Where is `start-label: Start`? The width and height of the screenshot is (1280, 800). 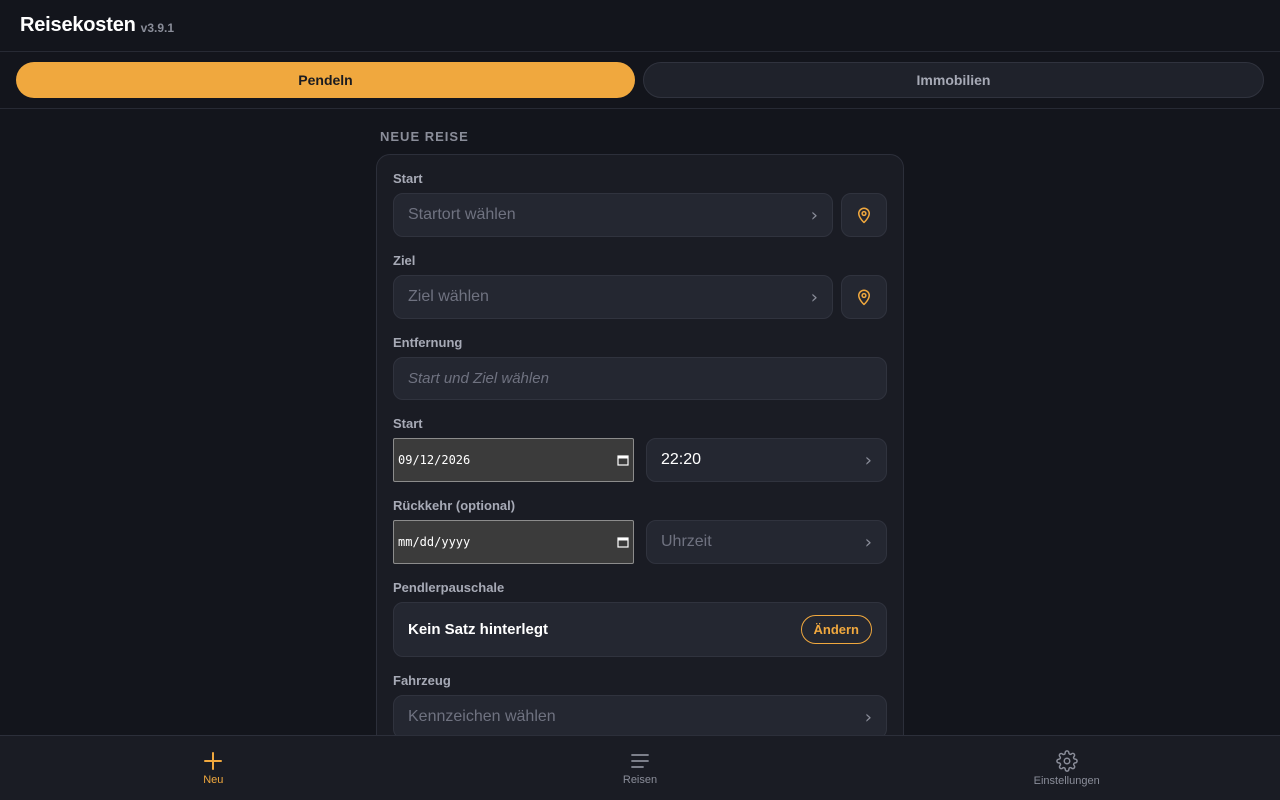
start-label: Start is located at coordinates (408, 178).